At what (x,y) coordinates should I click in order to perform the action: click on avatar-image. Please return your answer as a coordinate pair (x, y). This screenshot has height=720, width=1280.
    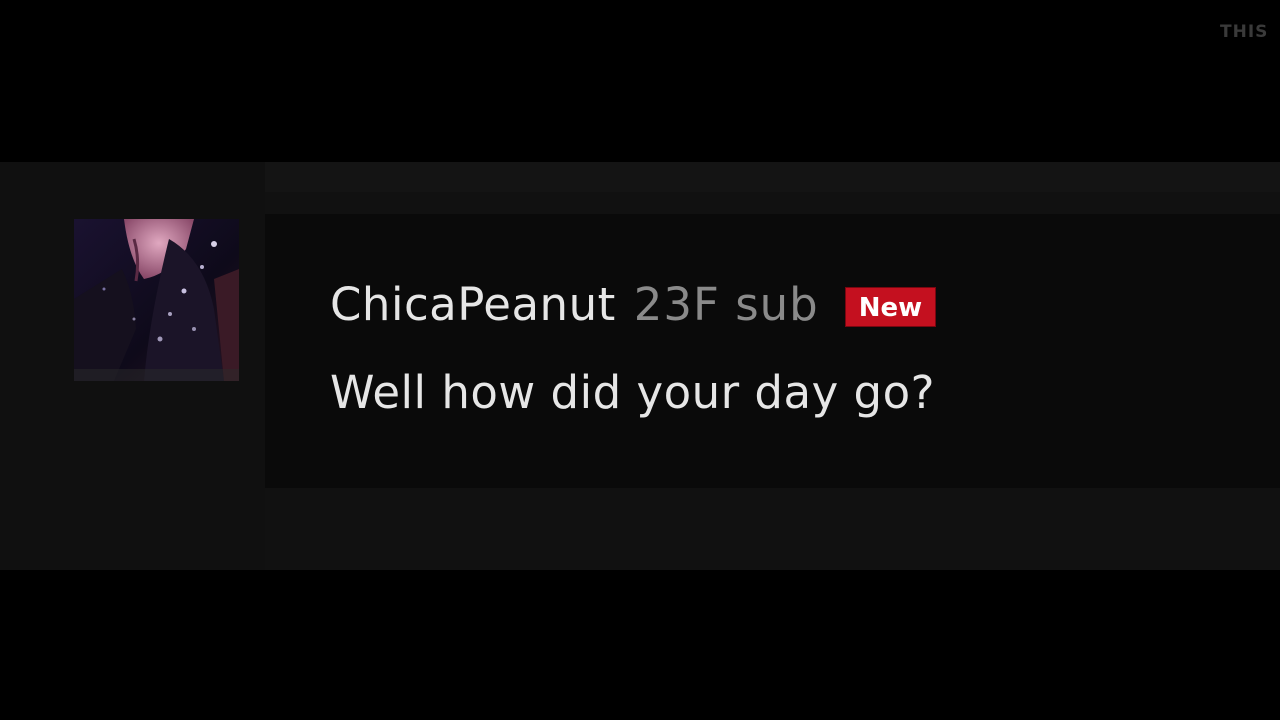
    Looking at the image, I should click on (156, 300).